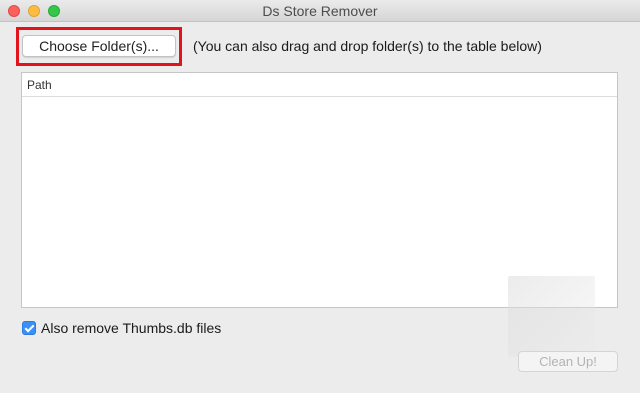 Image resolution: width=640 pixels, height=393 pixels. What do you see at coordinates (551, 316) in the screenshot?
I see `watermark-logo` at bounding box center [551, 316].